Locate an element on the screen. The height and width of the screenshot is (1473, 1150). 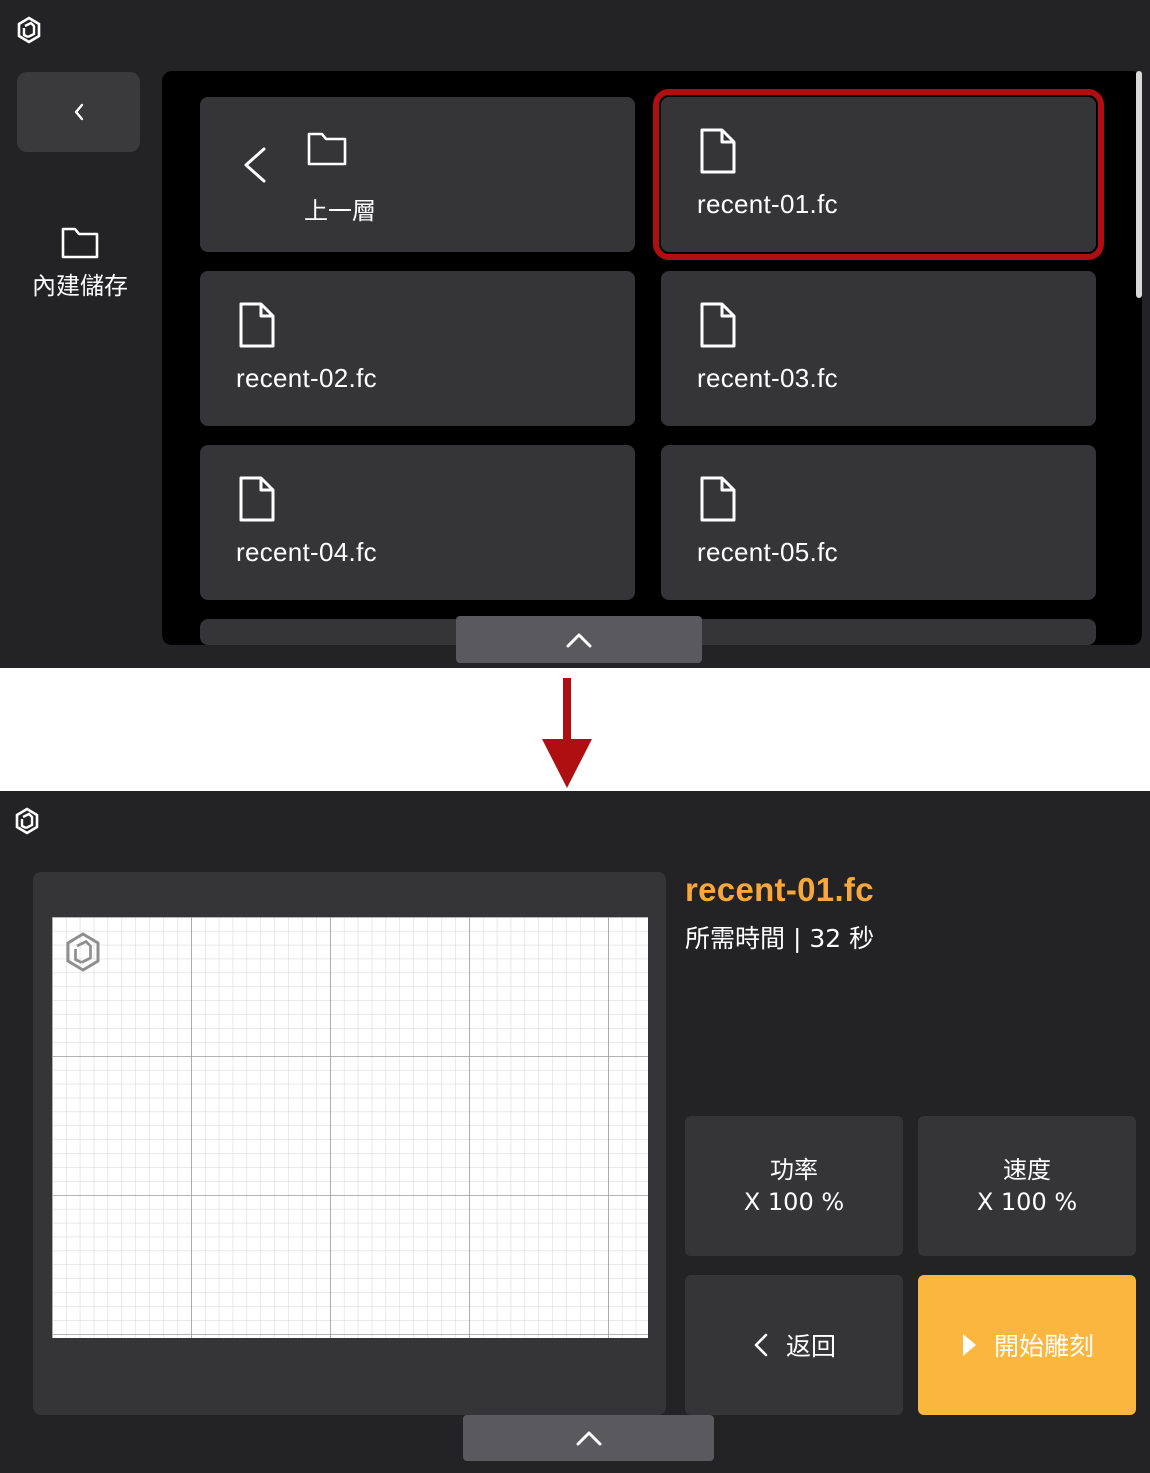
start-engraving-button: 開始雕刻 is located at coordinates (1027, 1345).